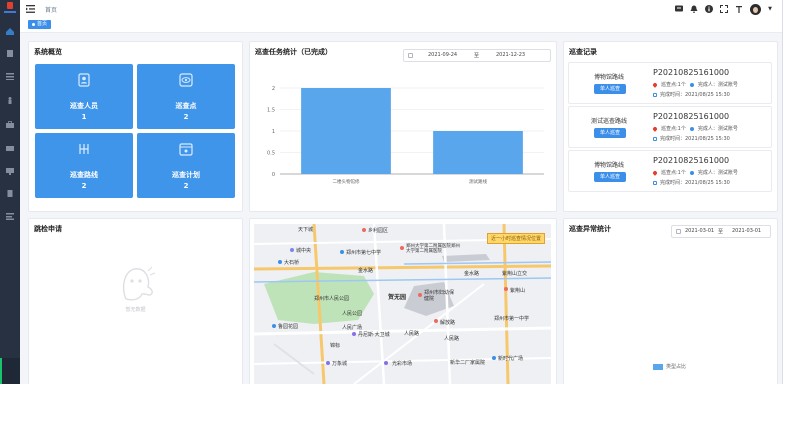 The height and width of the screenshot is (439, 798). I want to click on record-route-name: 博物馆路线, so click(608, 165).